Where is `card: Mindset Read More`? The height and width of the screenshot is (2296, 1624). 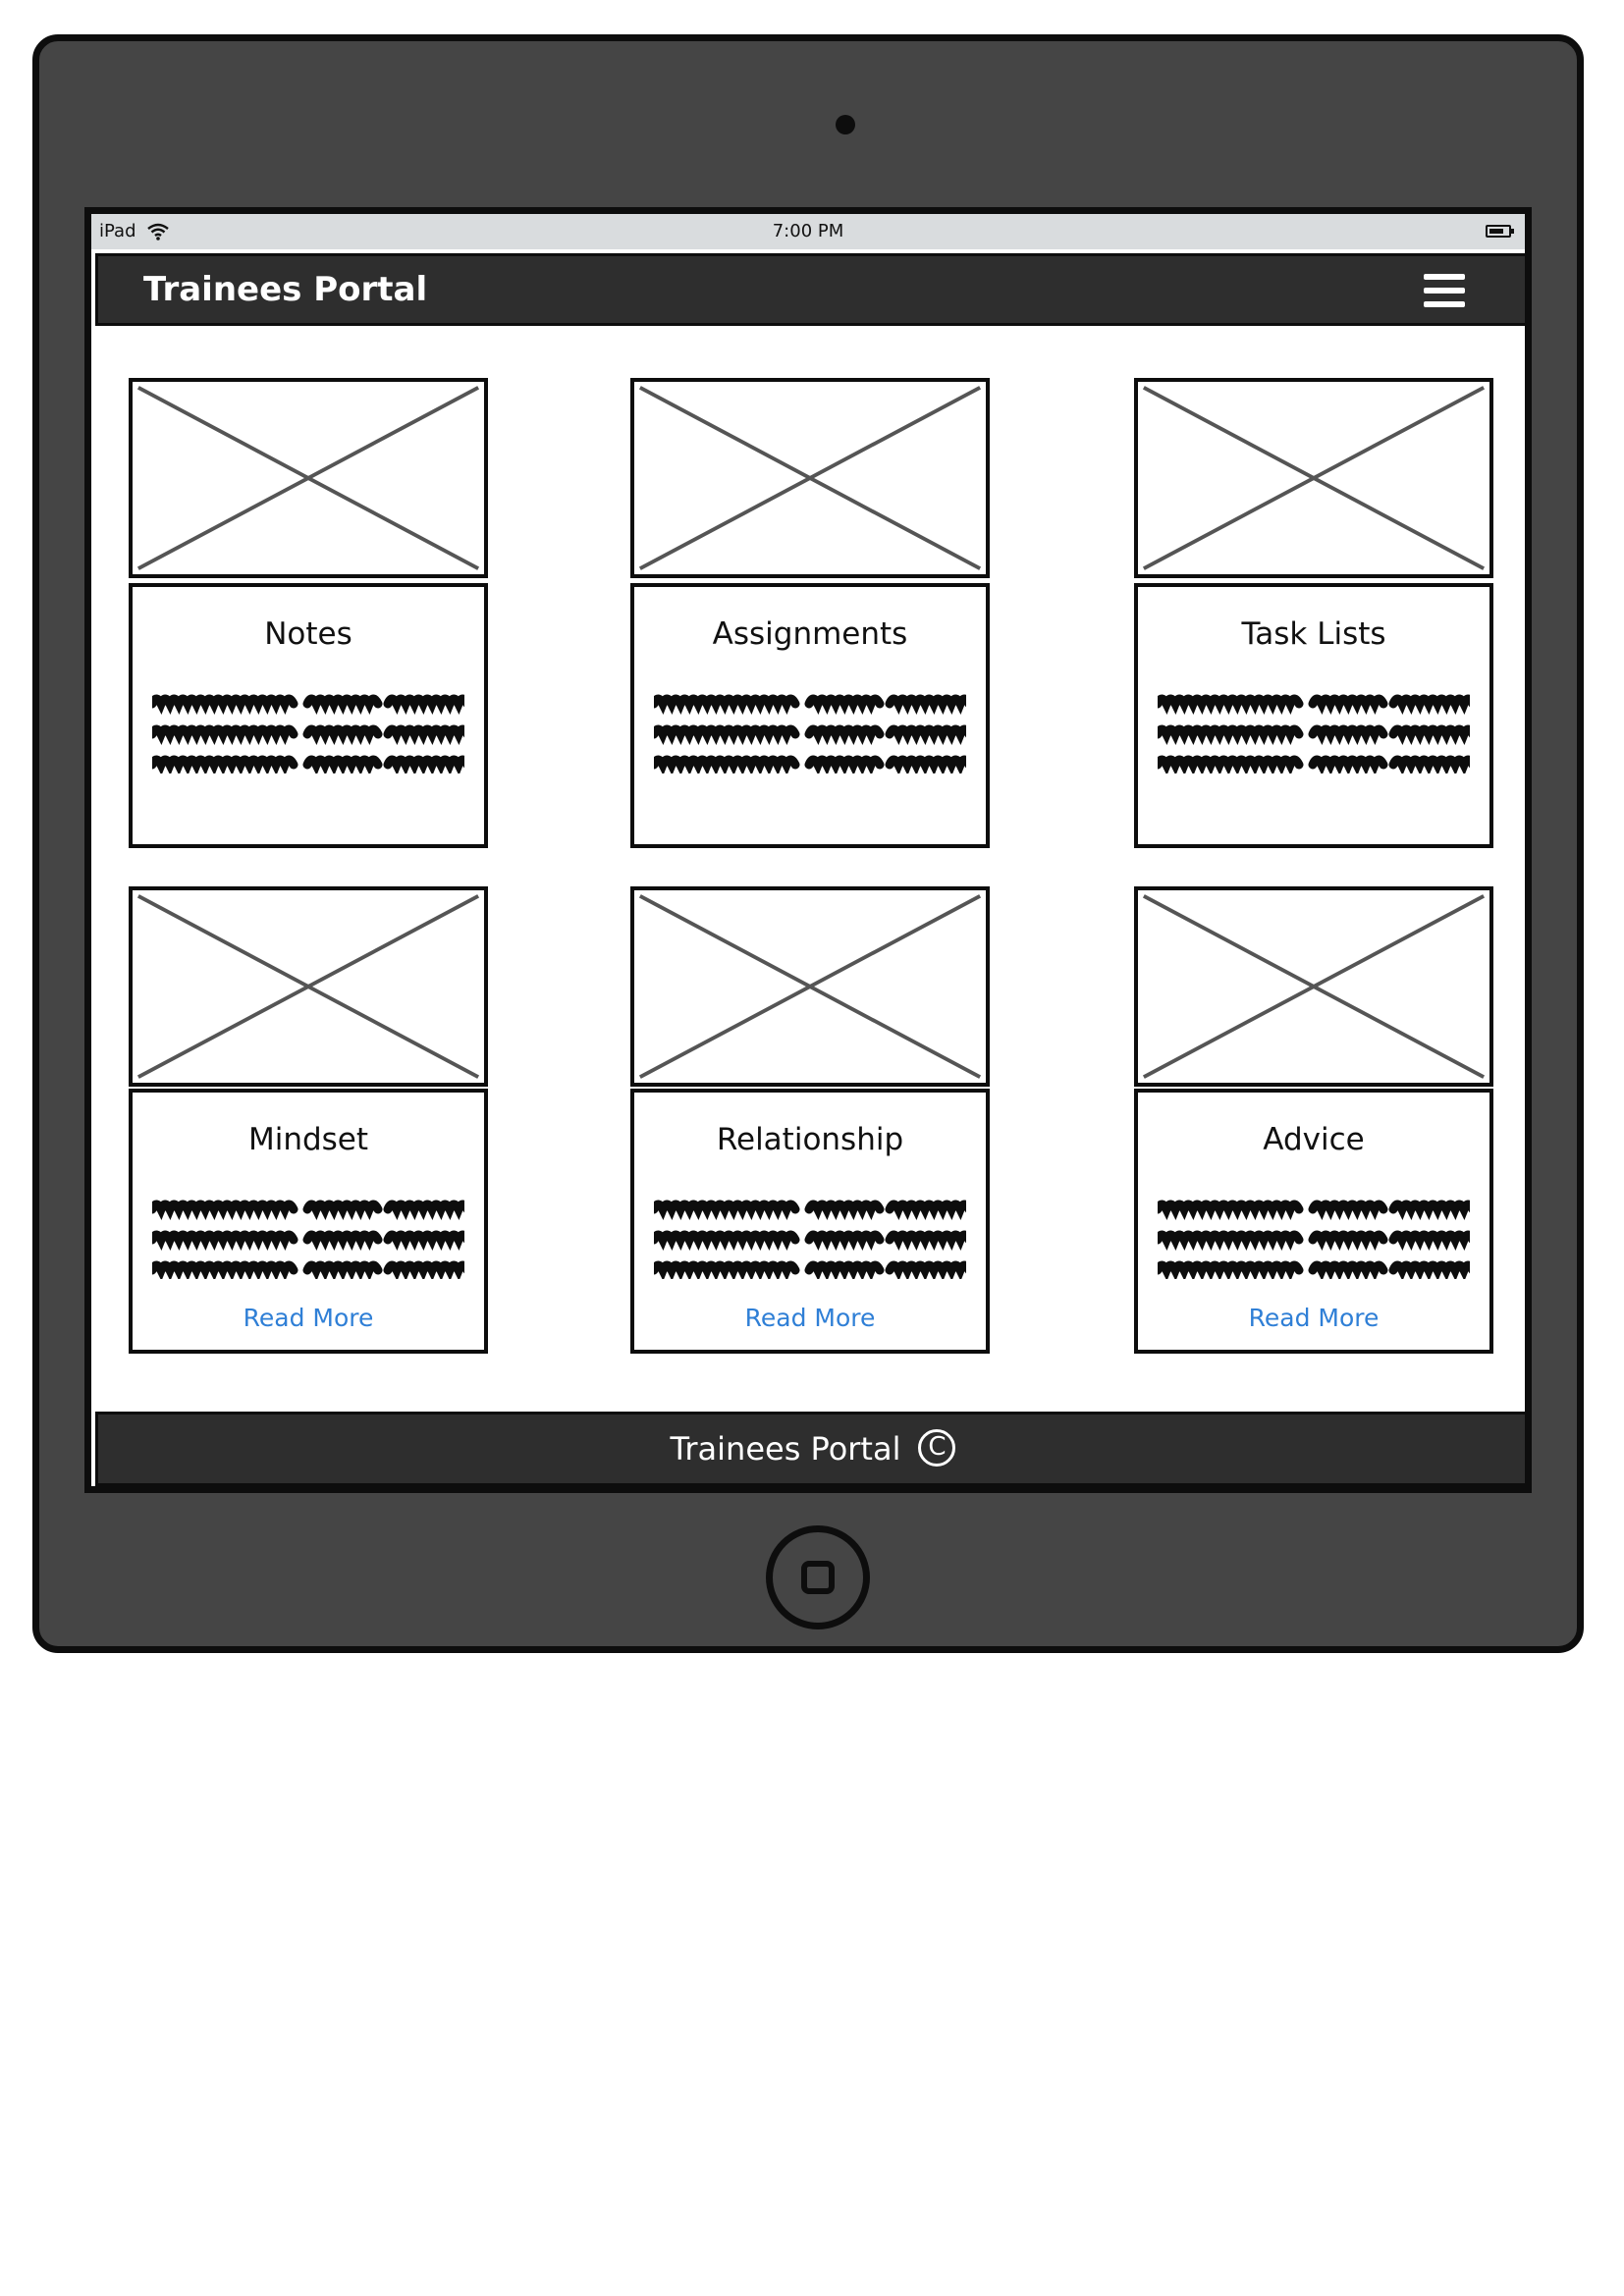 card: Mindset Read More is located at coordinates (308, 1221).